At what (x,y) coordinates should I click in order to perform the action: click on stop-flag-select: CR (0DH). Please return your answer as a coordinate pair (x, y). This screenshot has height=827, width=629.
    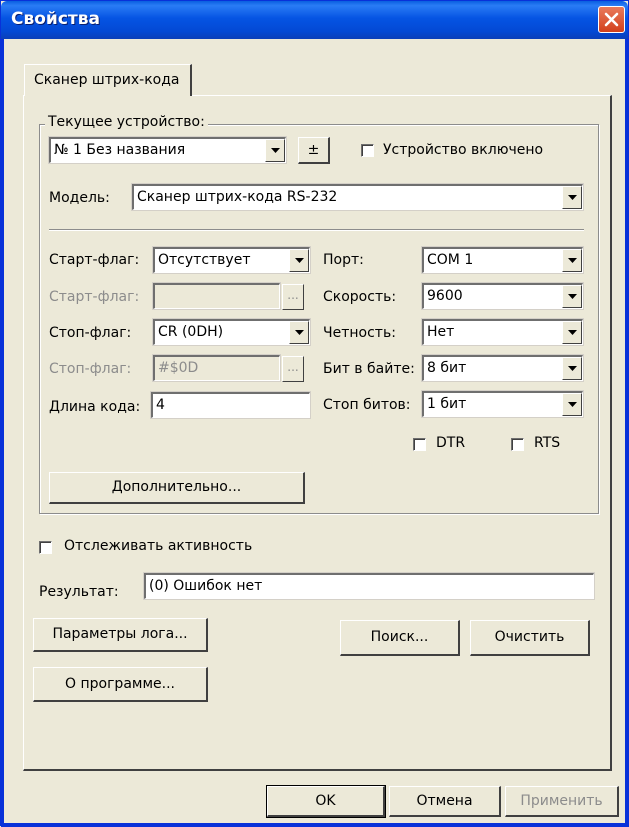
    Looking at the image, I should click on (231, 332).